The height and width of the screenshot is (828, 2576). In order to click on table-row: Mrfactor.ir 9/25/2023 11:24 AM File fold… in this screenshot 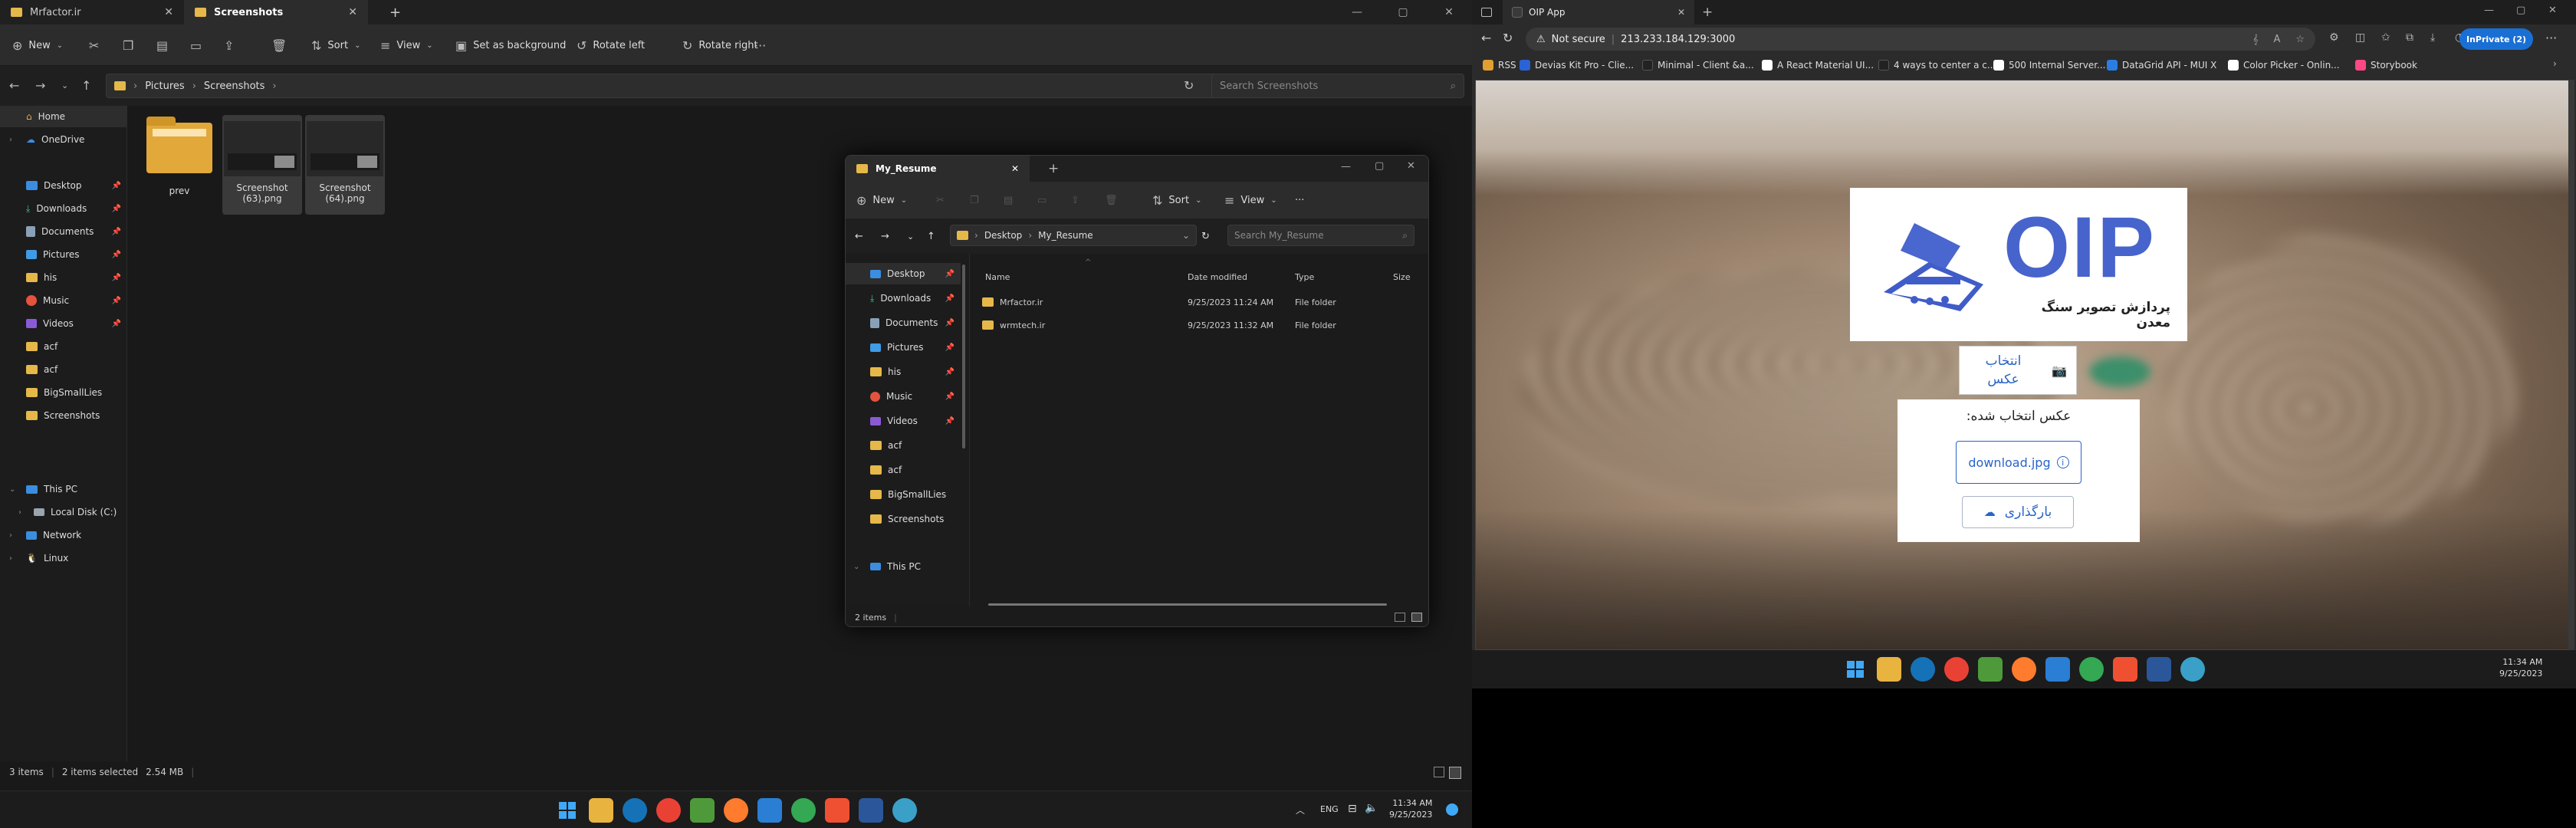, I will do `click(1200, 302)`.